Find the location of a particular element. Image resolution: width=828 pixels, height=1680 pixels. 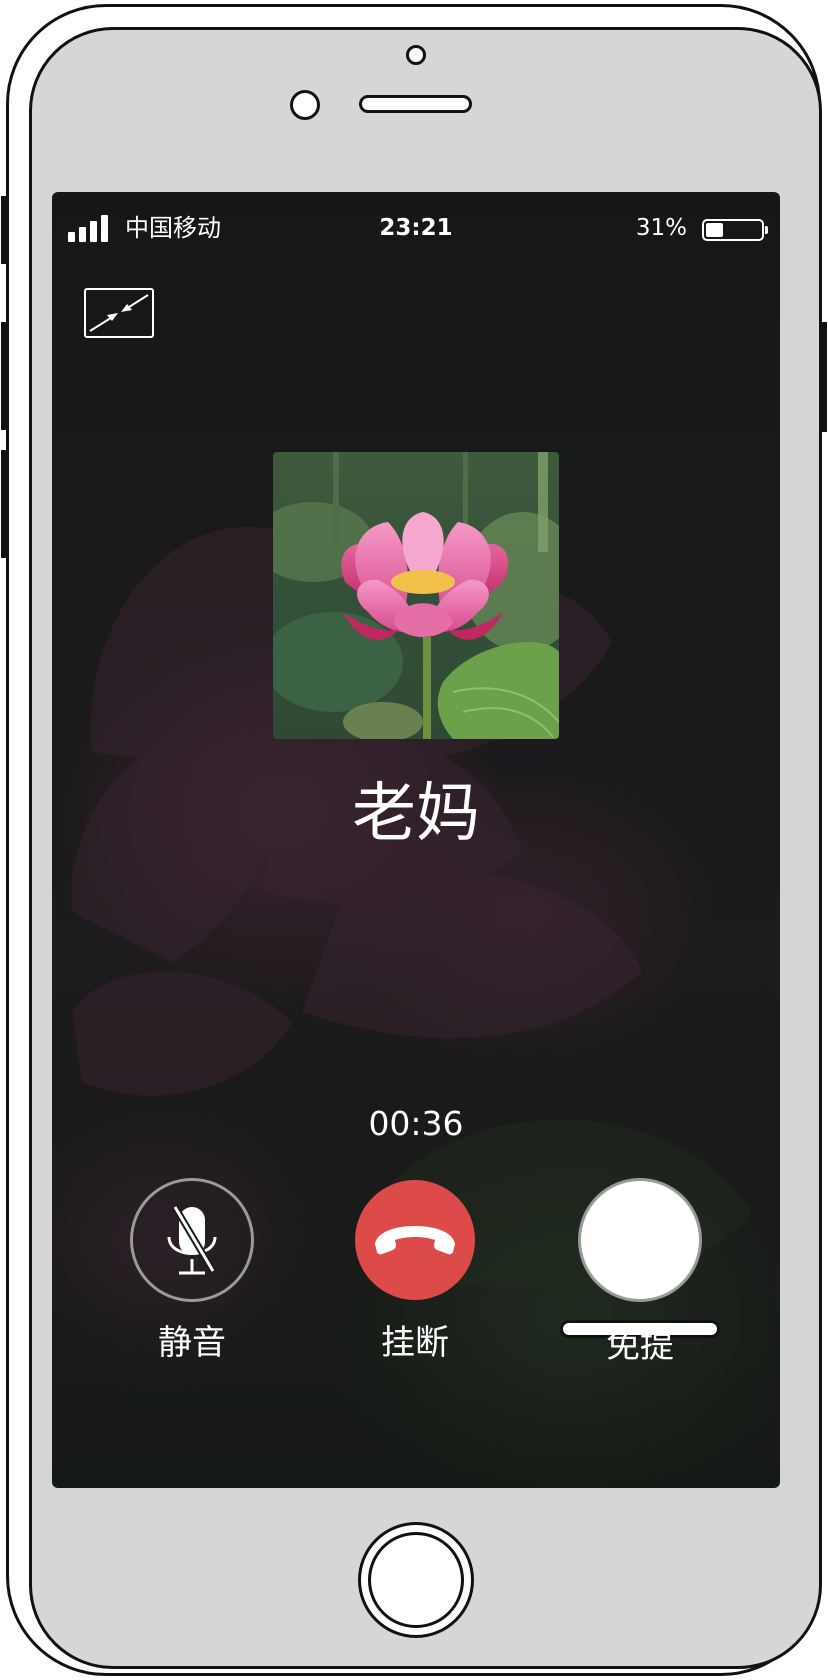

mute-button is located at coordinates (192, 1240).